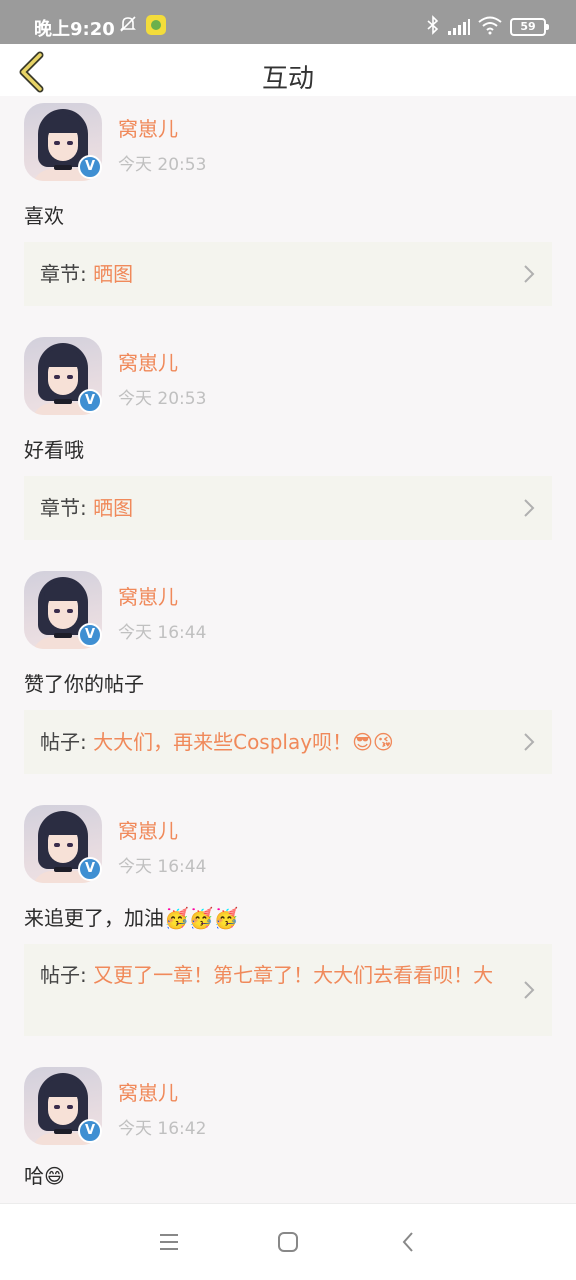  What do you see at coordinates (243, 742) in the screenshot?
I see `reference-title: 大大们，再来些Cosplay呗！😎😘` at bounding box center [243, 742].